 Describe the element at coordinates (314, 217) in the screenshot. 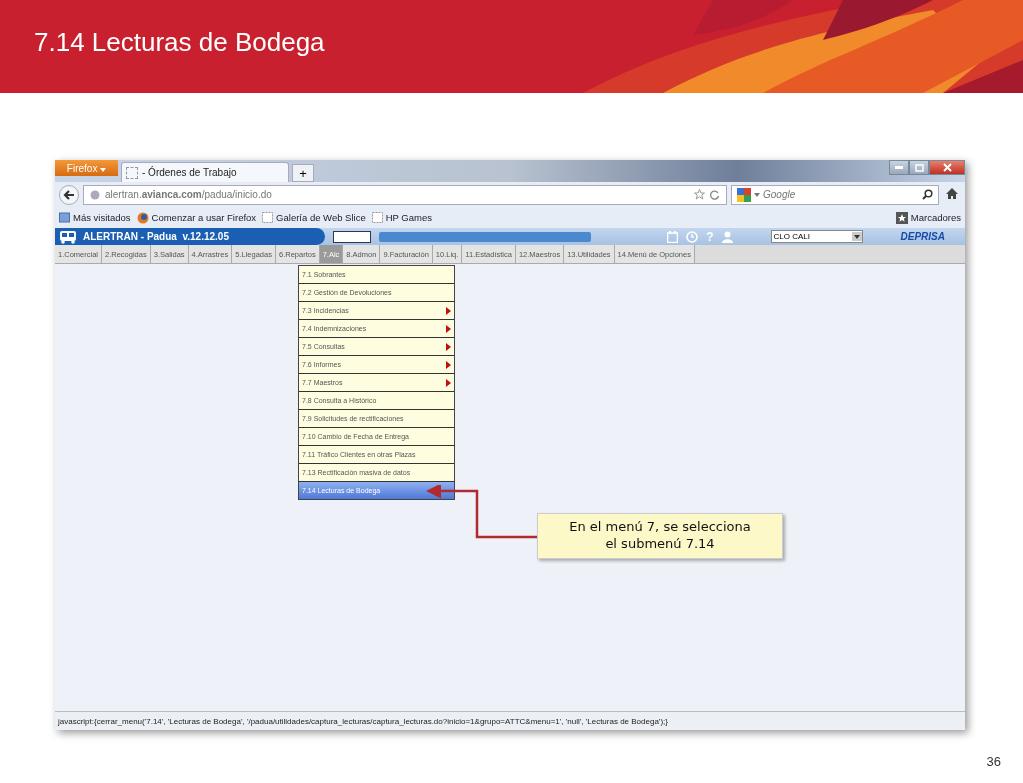

I see `bookmark-link: Galería de Web Slice` at that location.